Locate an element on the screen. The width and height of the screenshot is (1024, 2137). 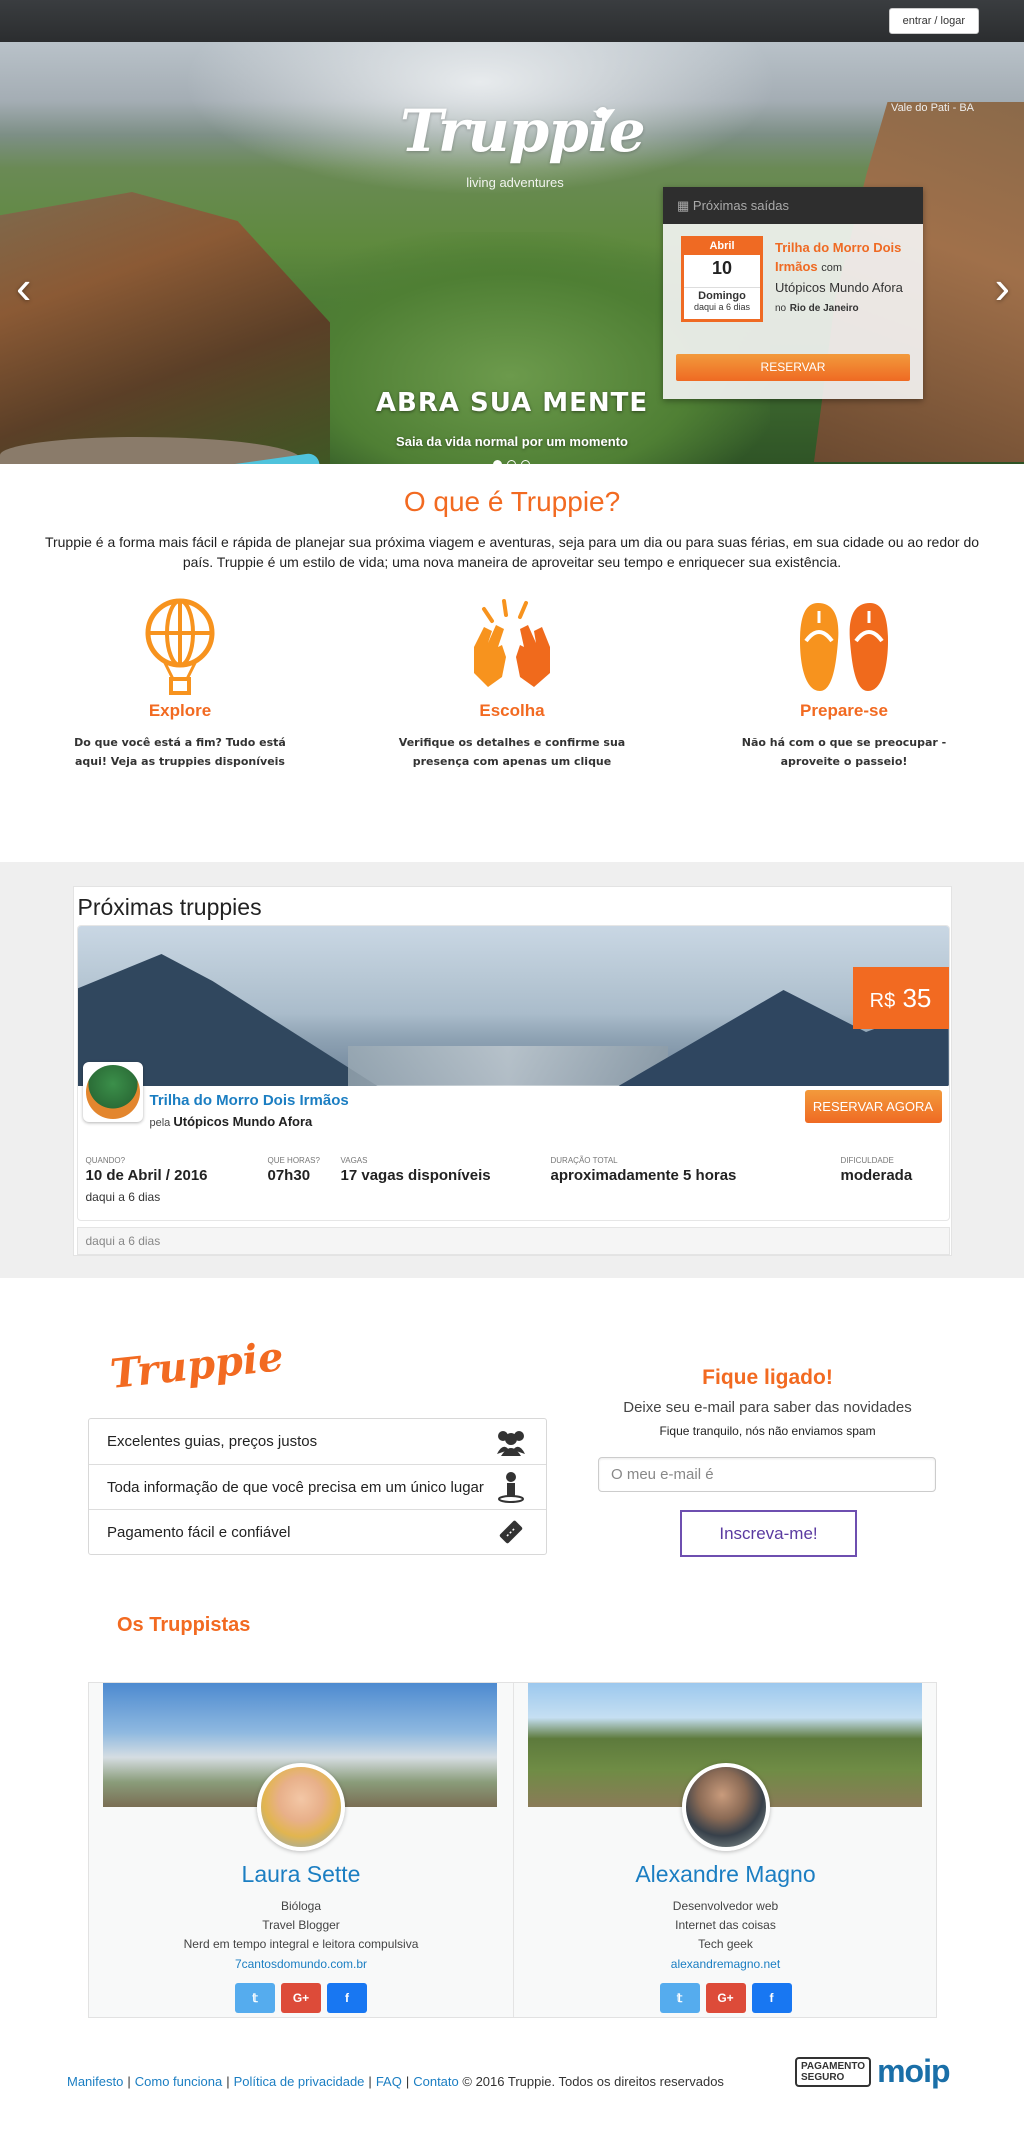
payment-badge: PAGAMENTO SEGURO moip is located at coordinates (873, 2071).